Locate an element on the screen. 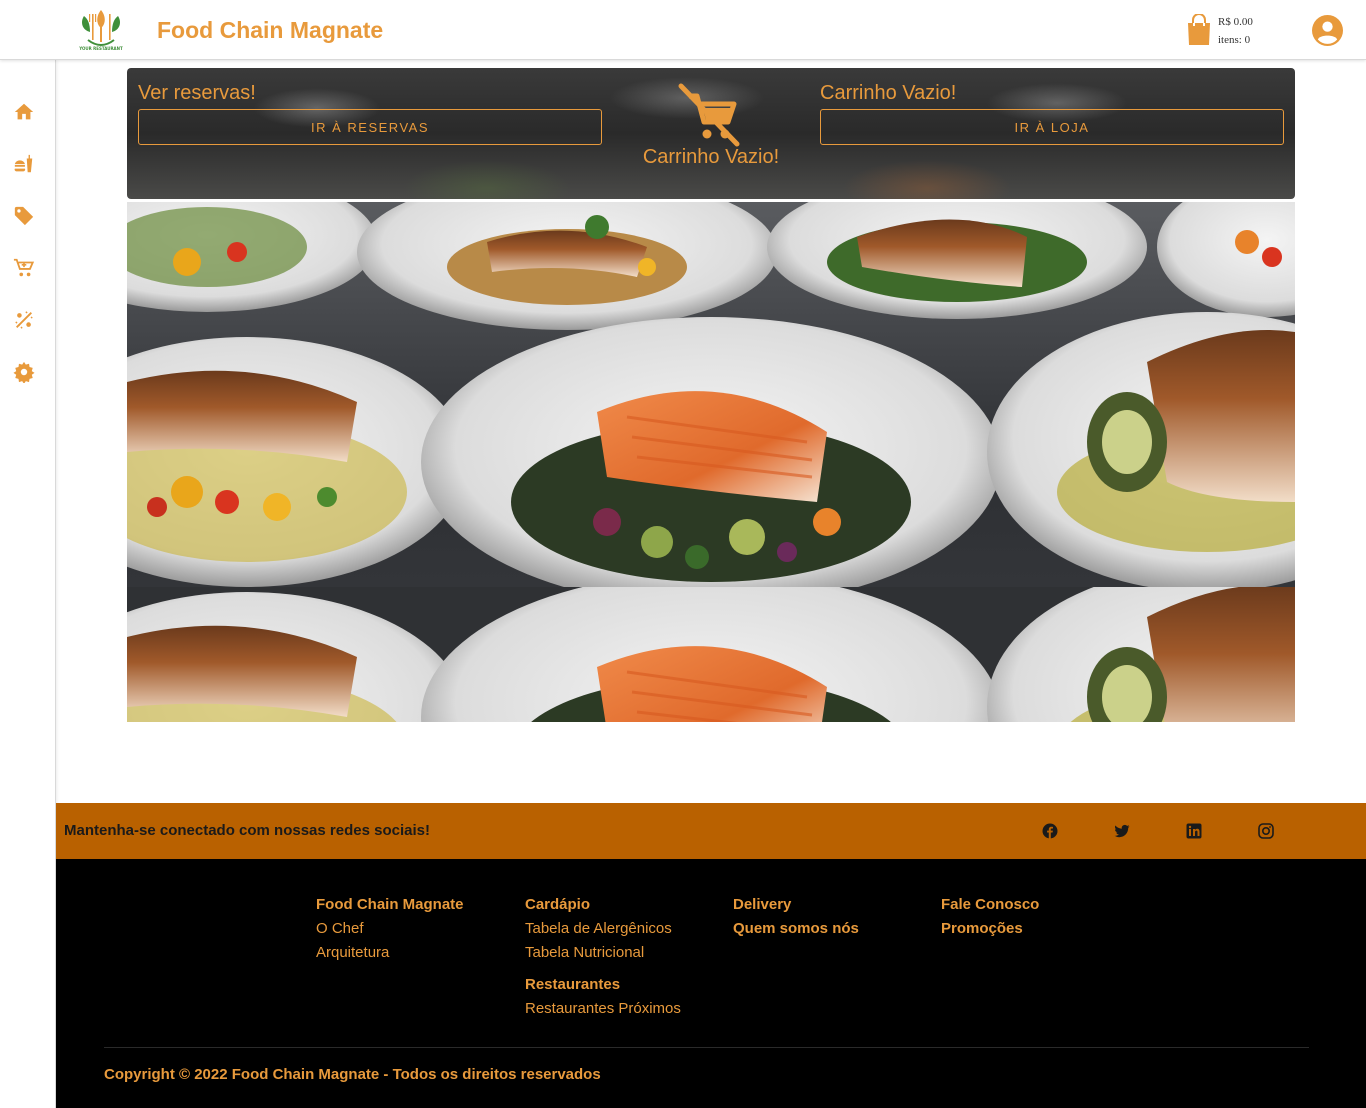 This screenshot has width=1366, height=1108. footer-link-menu: Cardápio is located at coordinates (625, 905).